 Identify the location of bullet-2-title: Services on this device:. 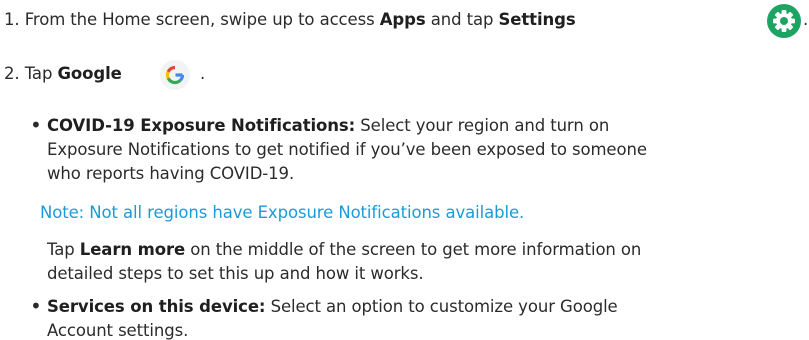
(156, 306).